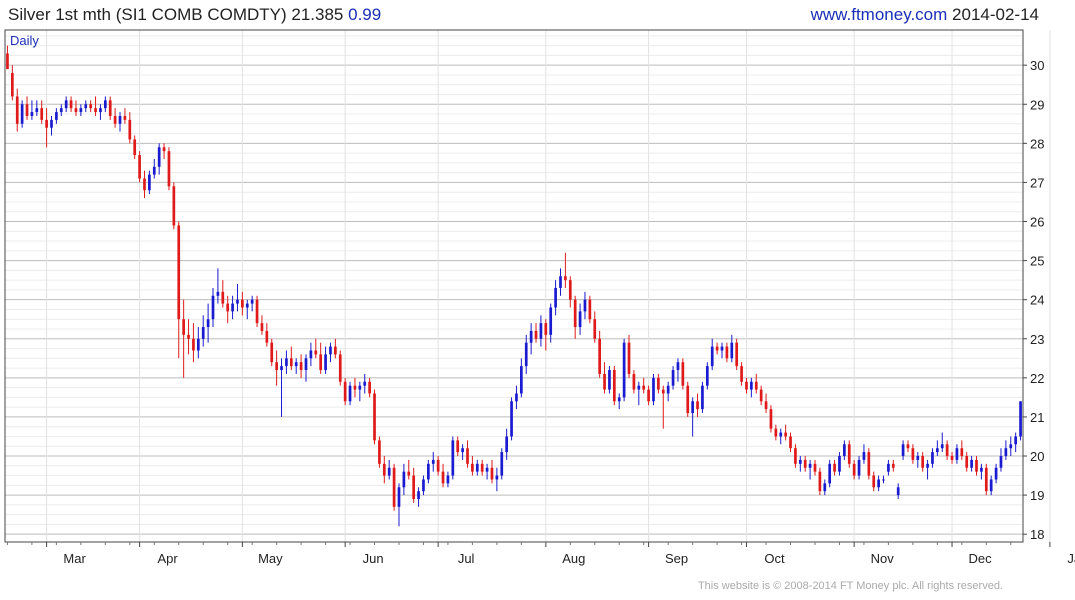  I want to click on y-tick-label: 30, so click(1037, 65).